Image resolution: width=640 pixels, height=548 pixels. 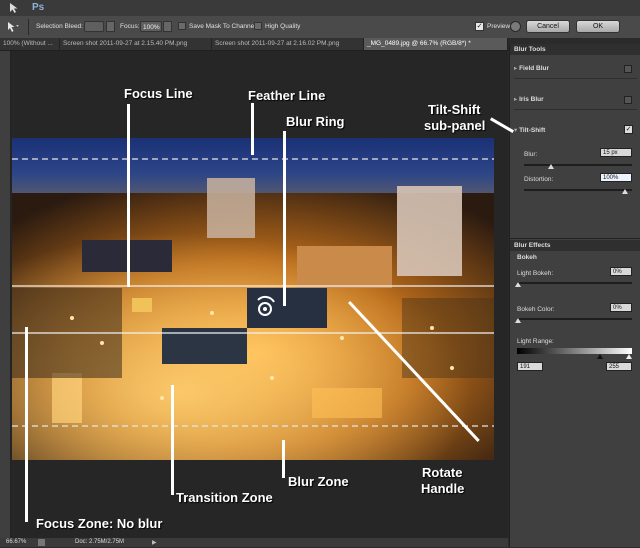 What do you see at coordinates (578, 165) in the screenshot?
I see `blur-slider-track` at bounding box center [578, 165].